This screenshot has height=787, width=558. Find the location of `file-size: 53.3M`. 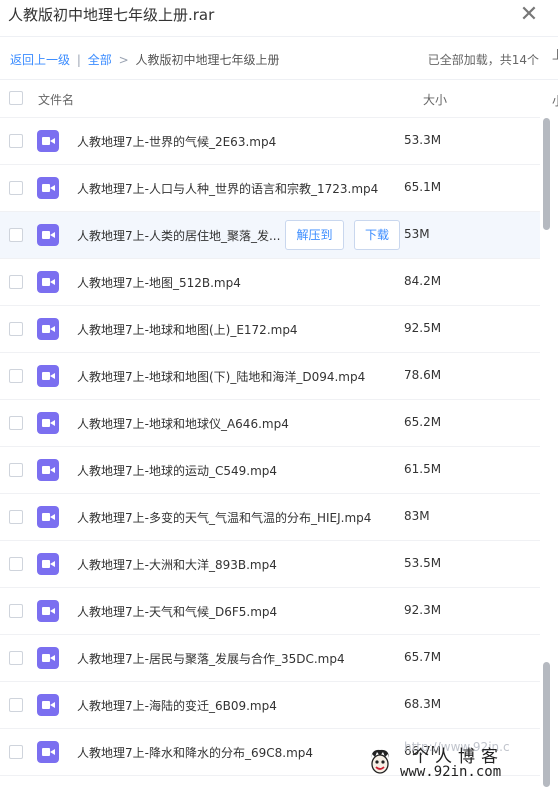

file-size: 53.3M is located at coordinates (423, 140).